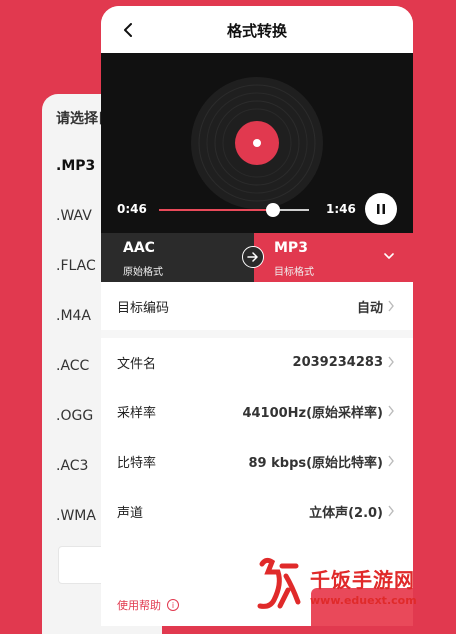 The height and width of the screenshot is (634, 456). What do you see at coordinates (139, 248) in the screenshot?
I see `source-format-name: AAC` at bounding box center [139, 248].